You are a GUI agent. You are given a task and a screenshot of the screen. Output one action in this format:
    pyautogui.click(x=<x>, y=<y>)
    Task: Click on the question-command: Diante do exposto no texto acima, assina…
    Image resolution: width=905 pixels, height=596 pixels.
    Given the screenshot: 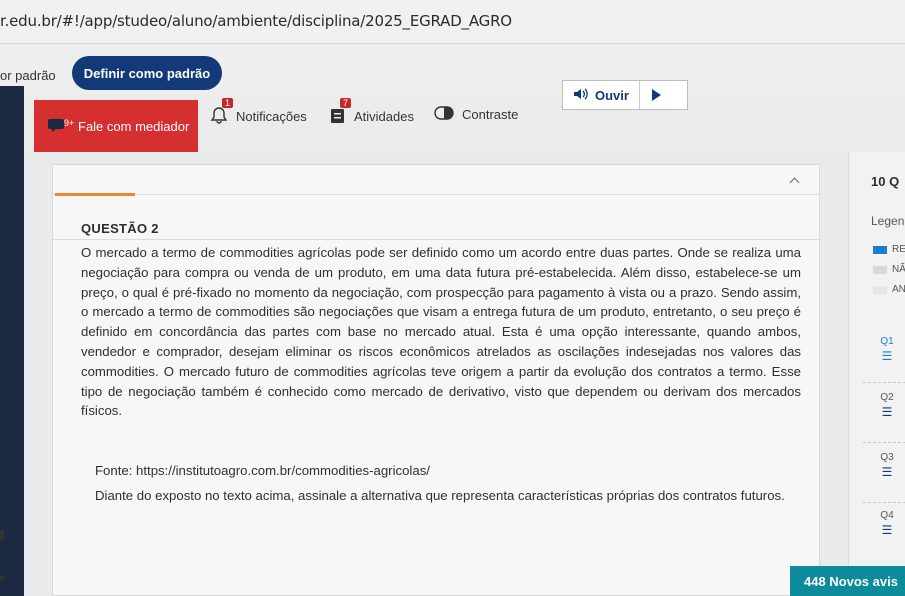 What is the action you would take?
    pyautogui.click(x=440, y=495)
    